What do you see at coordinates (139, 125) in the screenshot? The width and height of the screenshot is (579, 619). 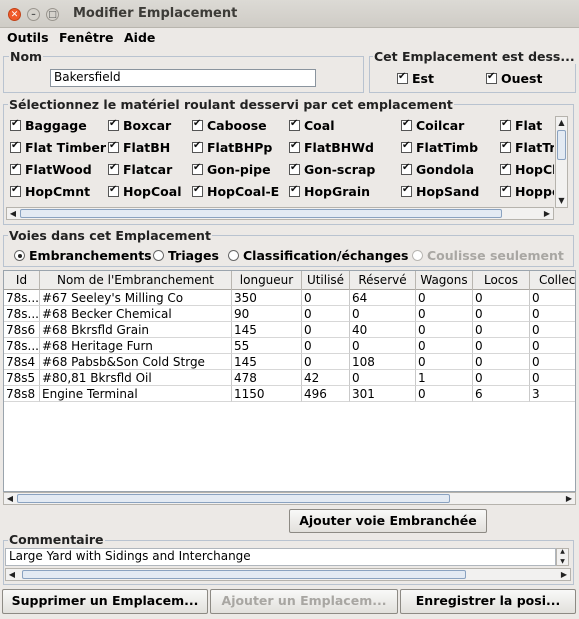 I see `rolling-stock-checkbox: Boxcar` at bounding box center [139, 125].